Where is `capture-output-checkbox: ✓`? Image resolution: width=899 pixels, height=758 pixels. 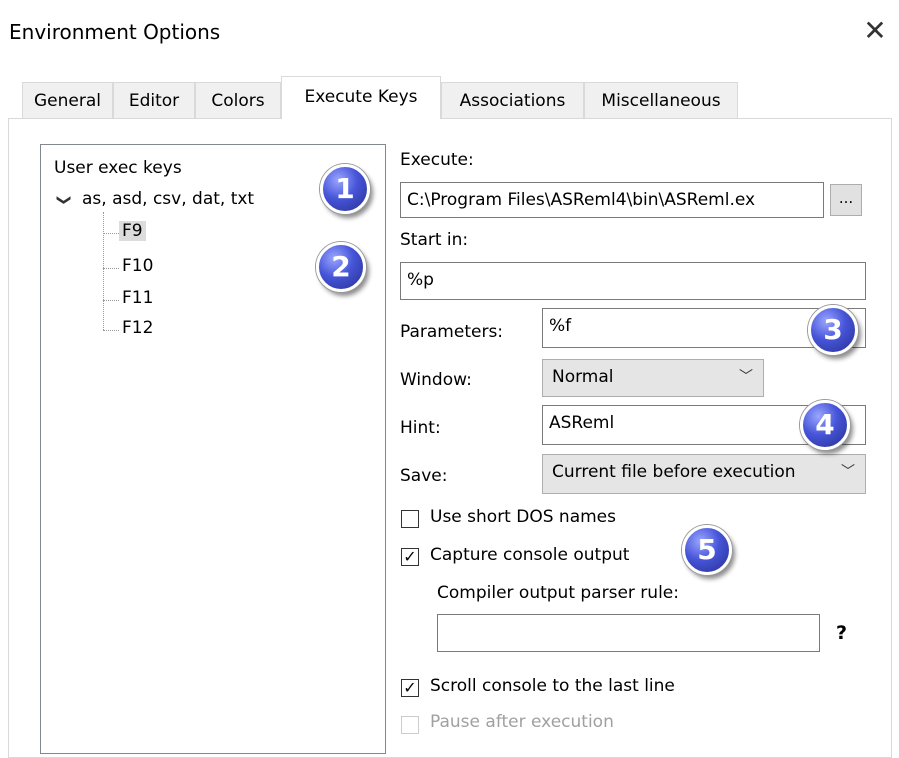
capture-output-checkbox: ✓ is located at coordinates (410, 557).